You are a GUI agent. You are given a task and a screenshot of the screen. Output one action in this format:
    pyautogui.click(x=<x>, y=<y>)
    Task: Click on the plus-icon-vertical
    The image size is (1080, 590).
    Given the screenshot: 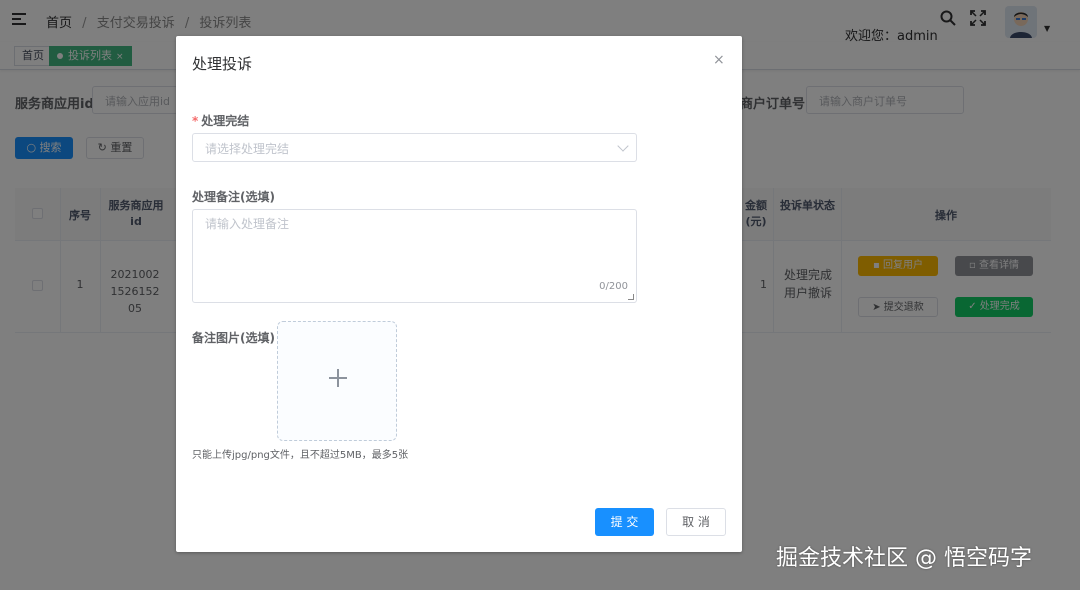 What is the action you would take?
    pyautogui.click(x=338, y=378)
    